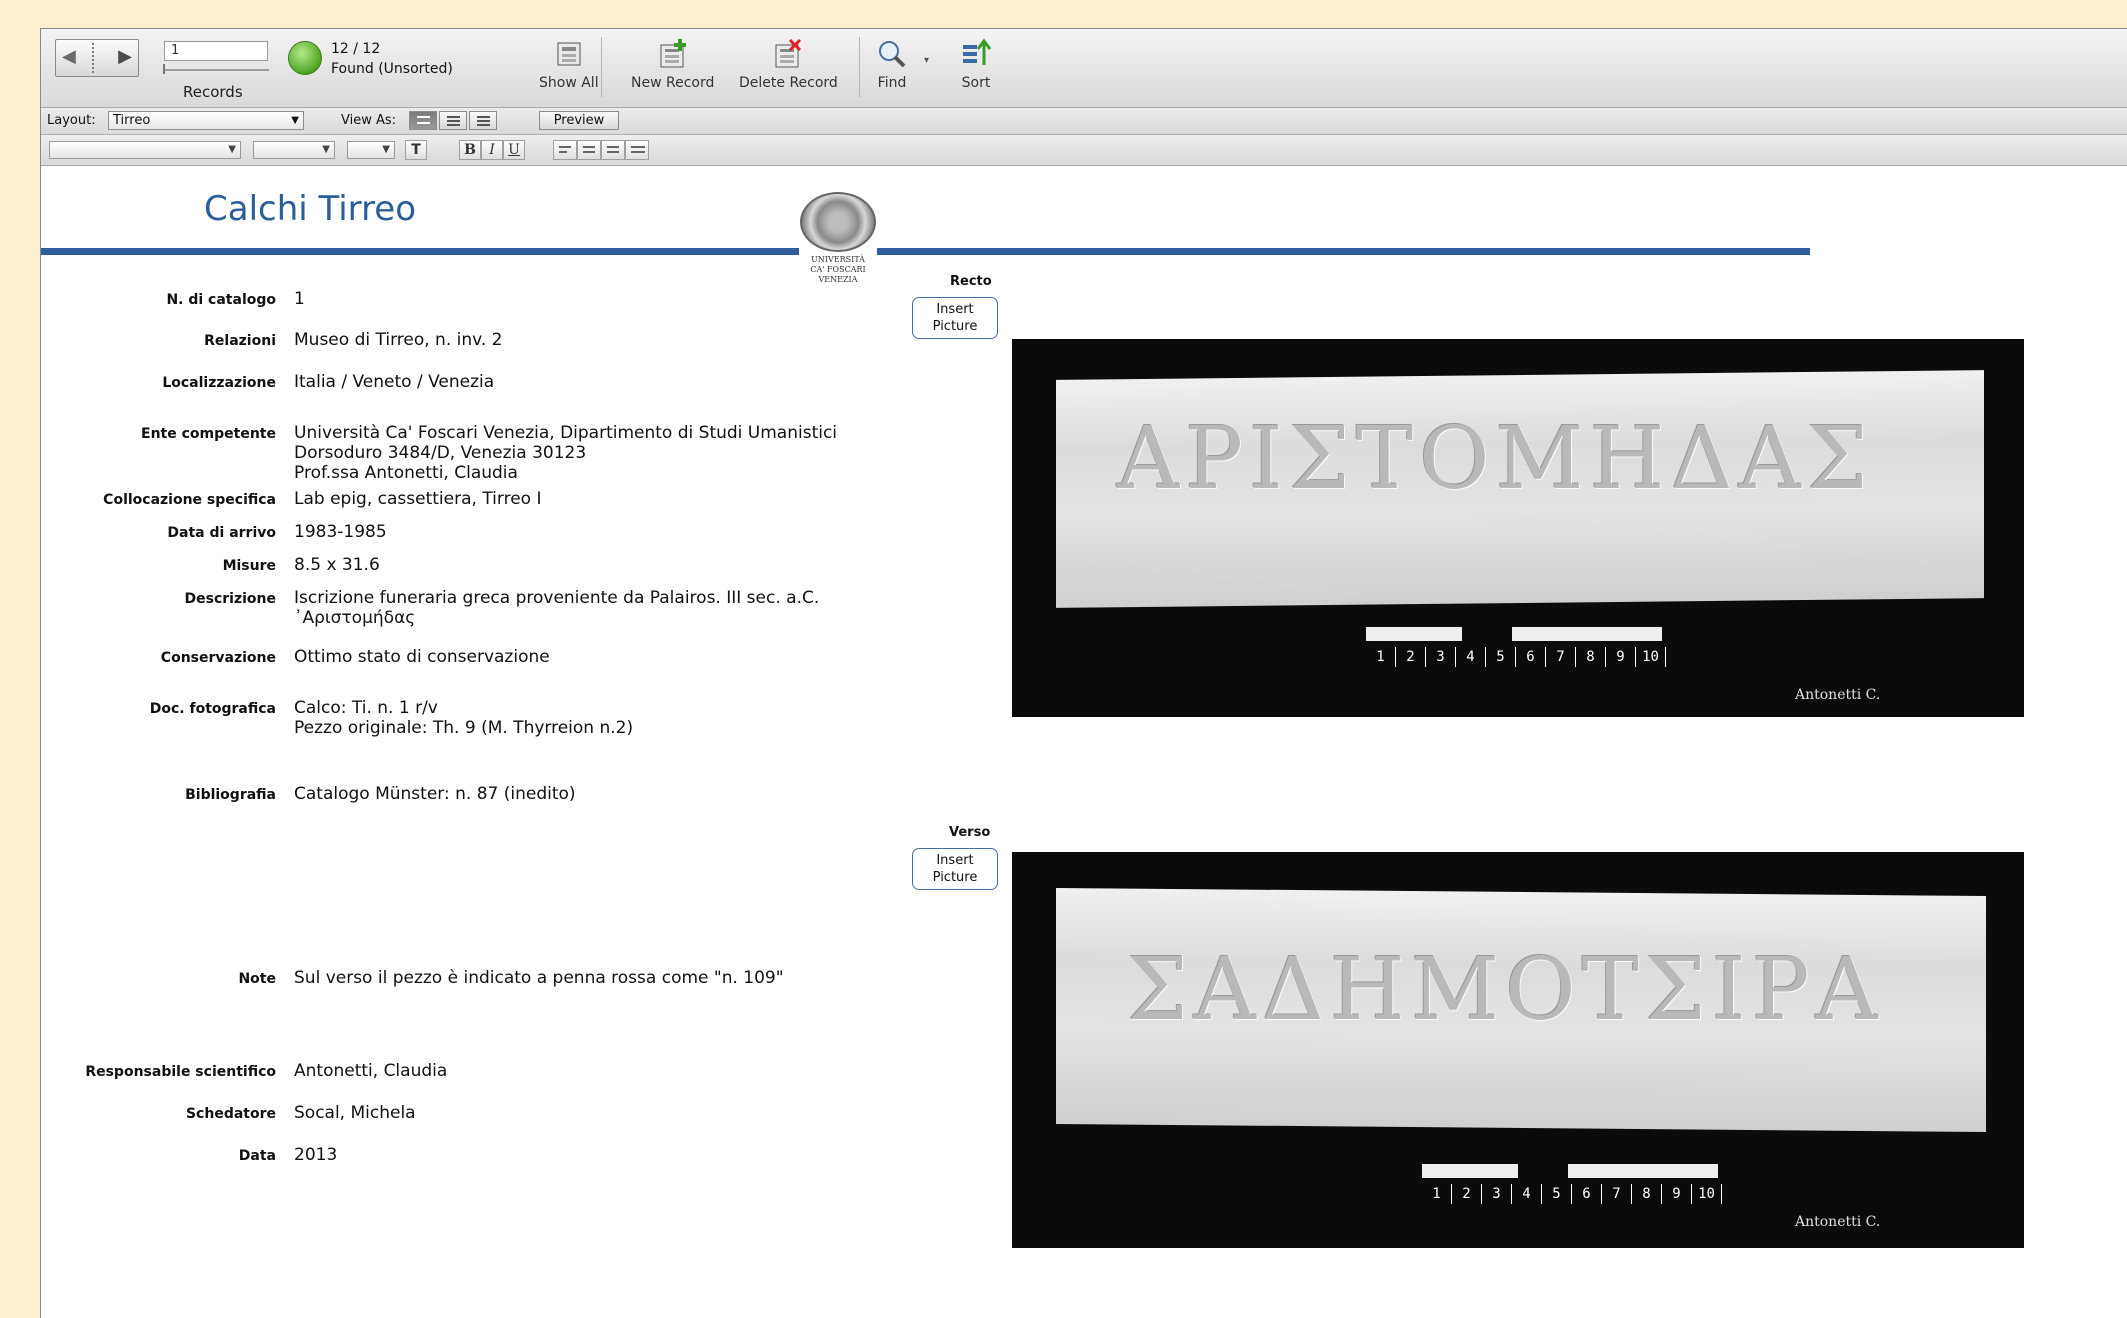  I want to click on field-value-collocazione: Lab epig, cassettiera, Tirreo I, so click(418, 499).